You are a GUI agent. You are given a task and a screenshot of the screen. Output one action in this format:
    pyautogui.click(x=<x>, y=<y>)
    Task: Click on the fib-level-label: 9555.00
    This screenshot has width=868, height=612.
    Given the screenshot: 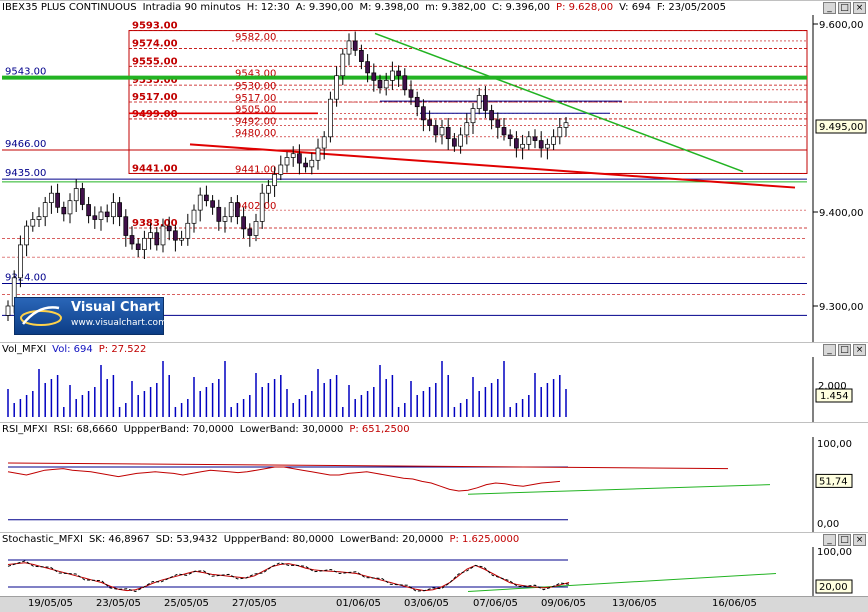 What is the action you would take?
    pyautogui.click(x=155, y=61)
    